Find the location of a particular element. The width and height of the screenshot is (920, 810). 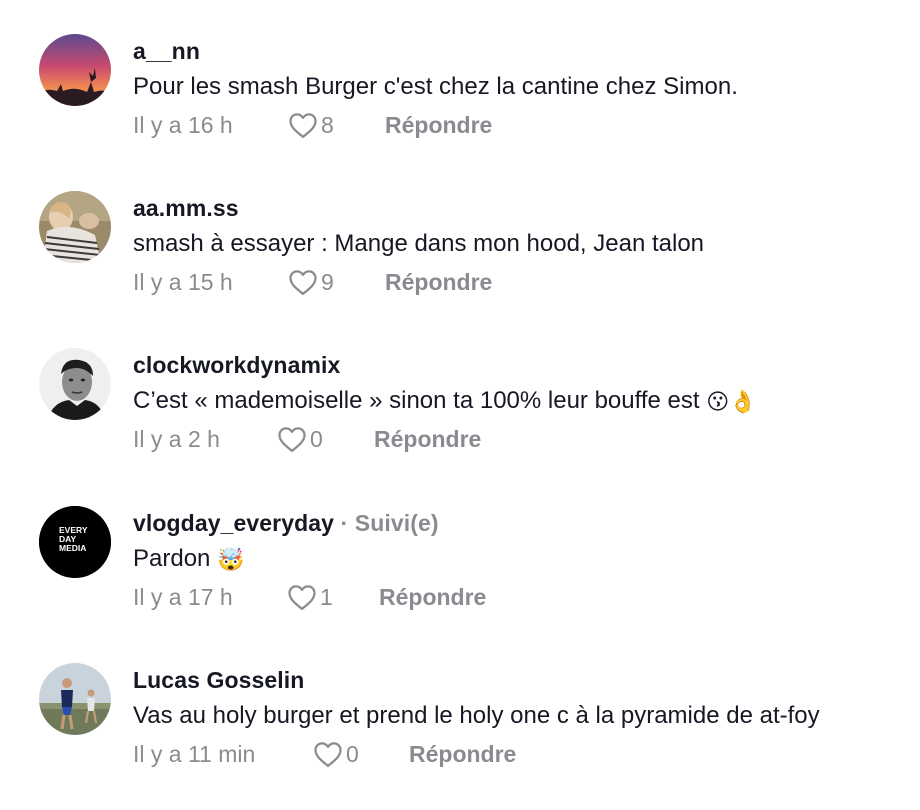

runners-avatar-image is located at coordinates (75, 699).